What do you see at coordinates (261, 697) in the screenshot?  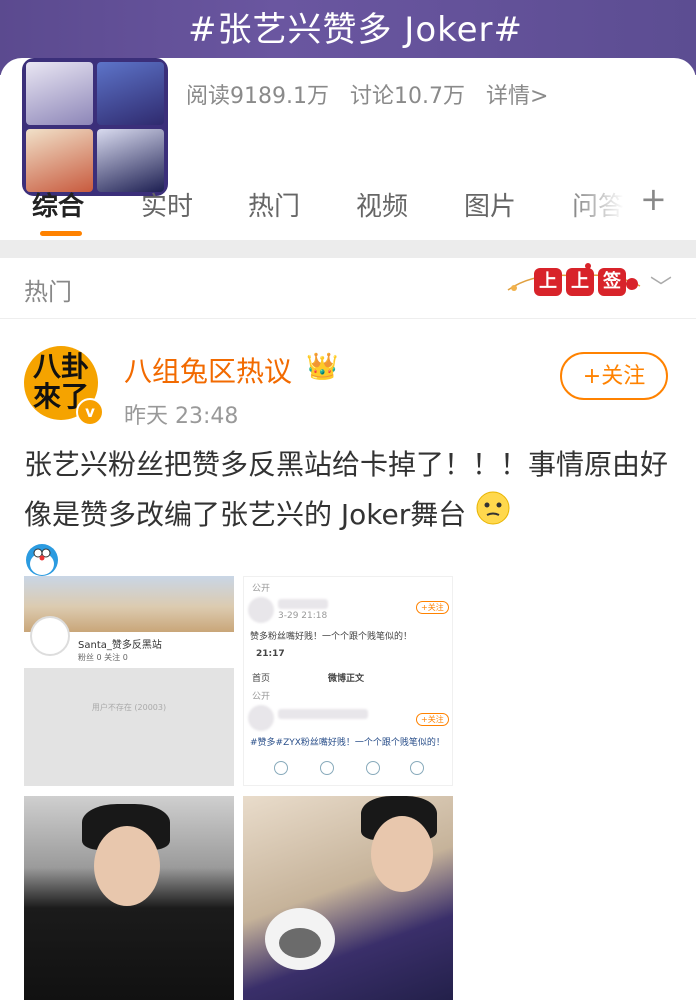 I see `public-label-2: 公开` at bounding box center [261, 697].